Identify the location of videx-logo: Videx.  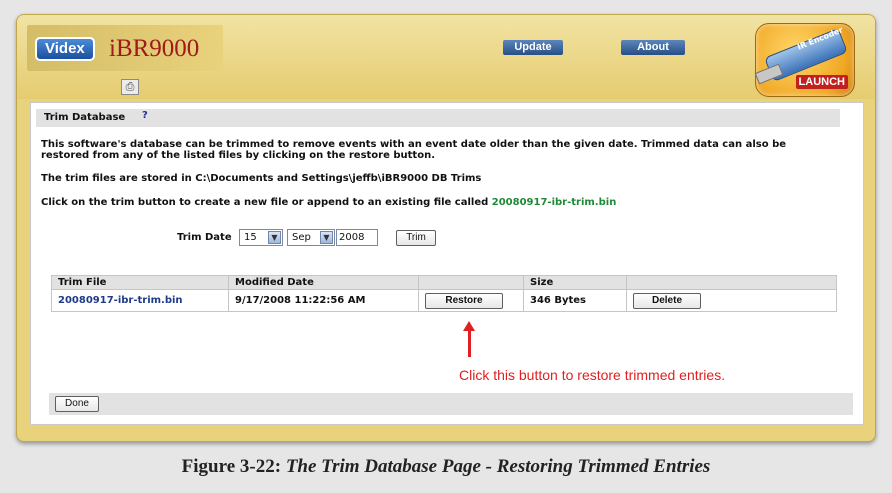
(65, 49).